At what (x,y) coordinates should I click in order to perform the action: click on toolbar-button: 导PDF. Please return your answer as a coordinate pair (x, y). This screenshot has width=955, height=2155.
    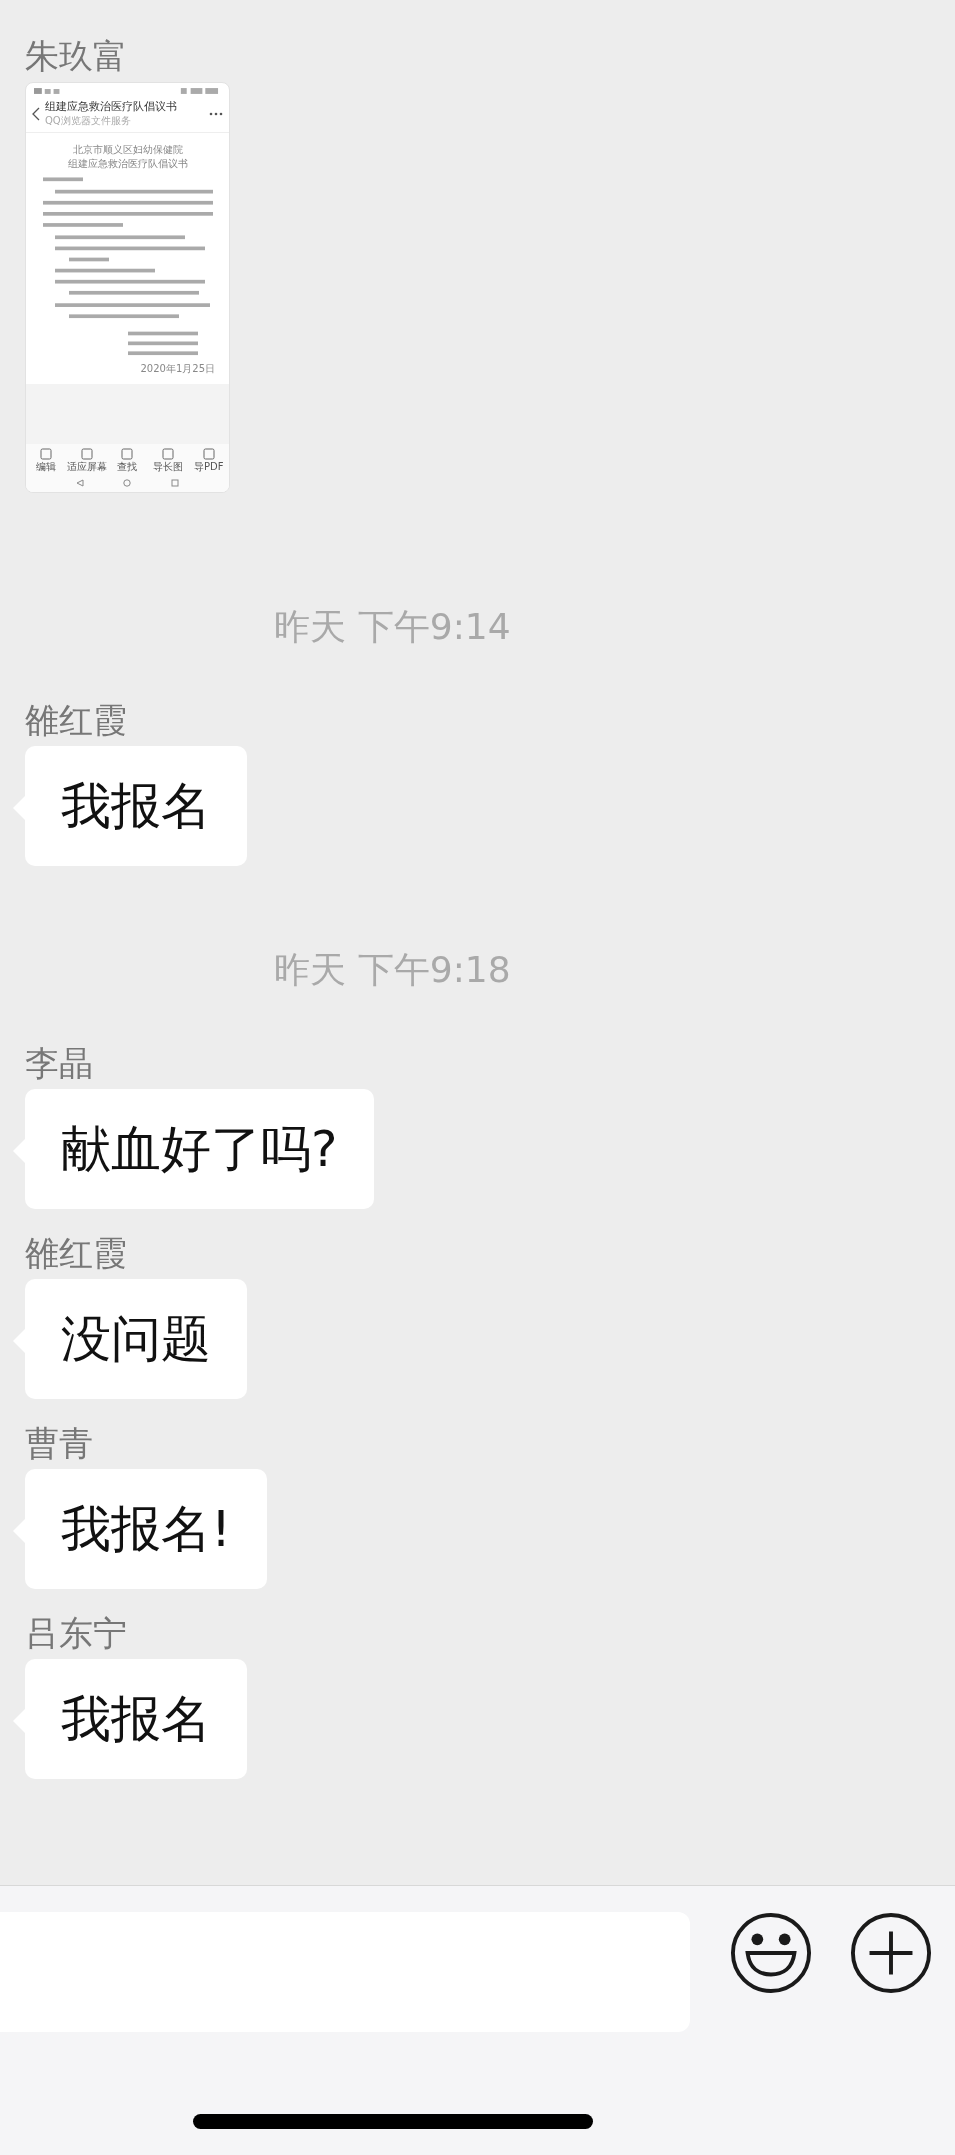
    Looking at the image, I should click on (208, 461).